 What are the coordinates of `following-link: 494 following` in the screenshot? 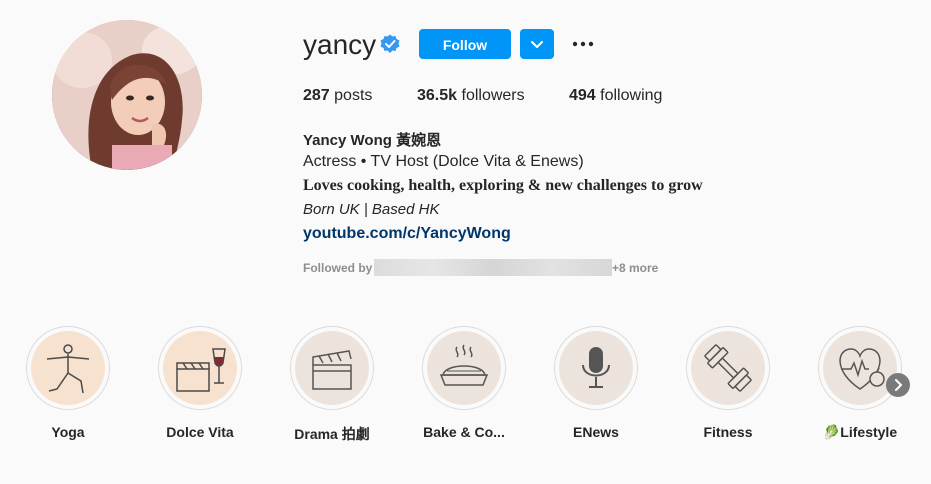 It's located at (615, 96).